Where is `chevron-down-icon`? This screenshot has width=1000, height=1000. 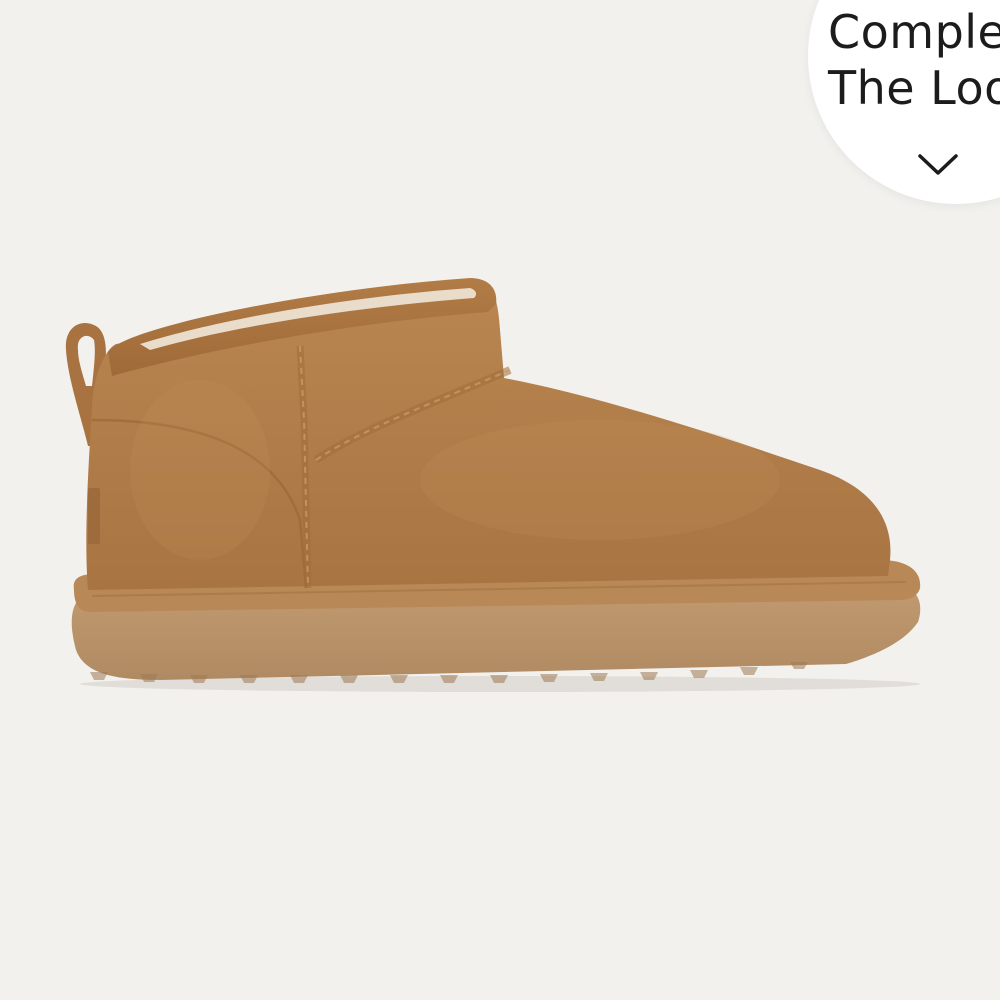 chevron-down-icon is located at coordinates (938, 164).